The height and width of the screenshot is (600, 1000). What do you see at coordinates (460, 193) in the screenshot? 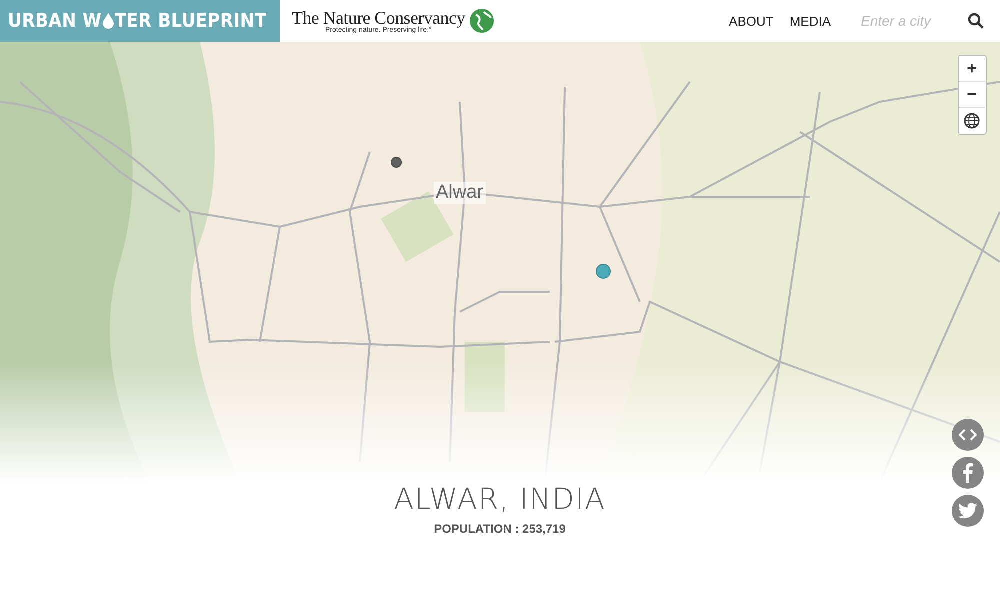
I see `map-city-label: Alwar` at bounding box center [460, 193].